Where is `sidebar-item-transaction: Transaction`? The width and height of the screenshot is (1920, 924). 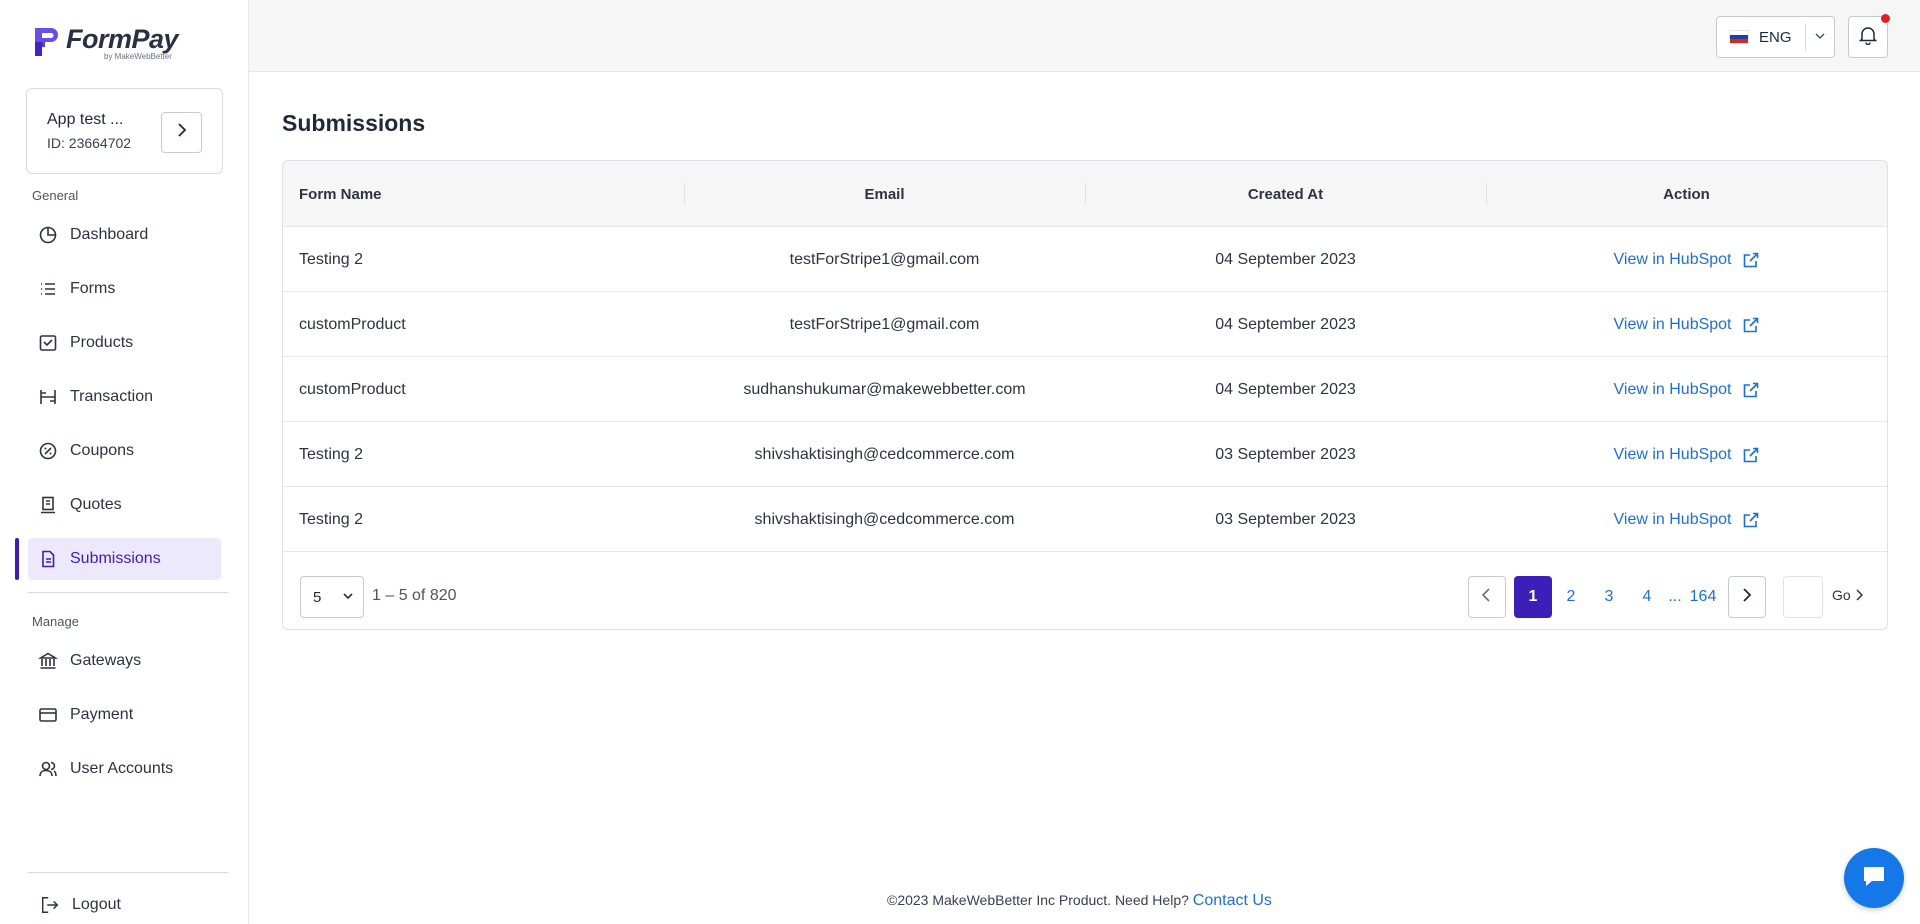
sidebar-item-transaction: Transaction is located at coordinates (124, 397).